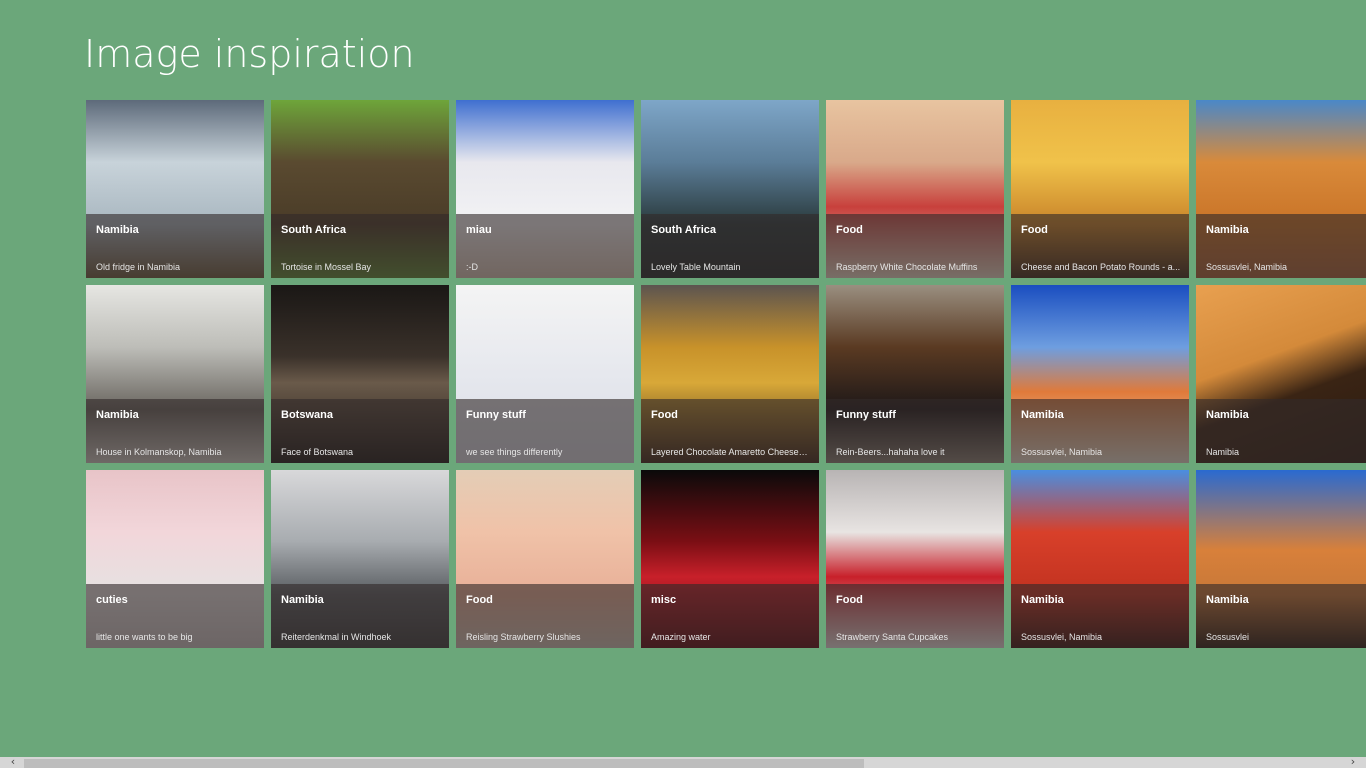 Image resolution: width=1366 pixels, height=768 pixels. I want to click on tile-caption-overlay: South Africa Tortoise in Mossel Bay, so click(360, 246).